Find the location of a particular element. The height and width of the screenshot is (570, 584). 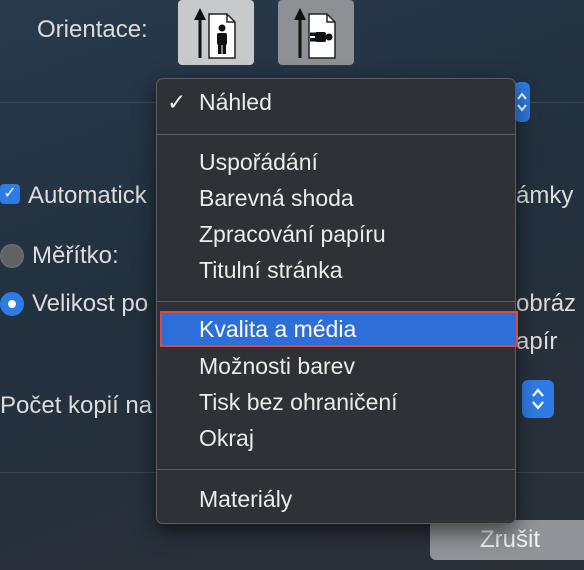

menu-item-label: Náhled is located at coordinates (235, 102).